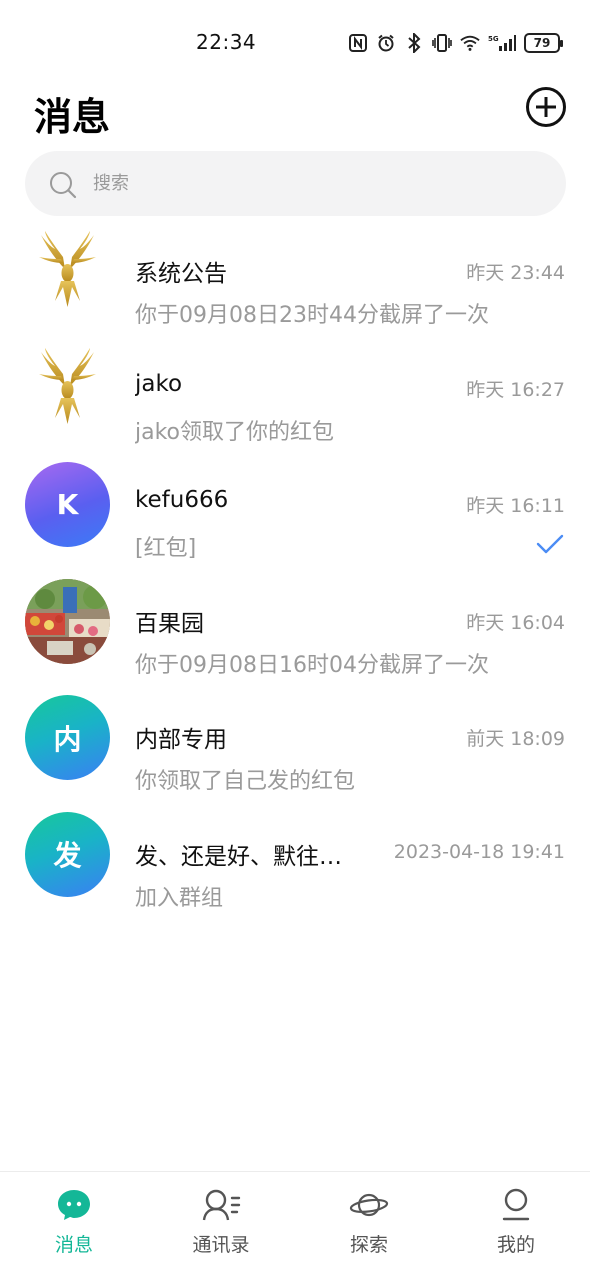 This screenshot has height=1278, width=590. What do you see at coordinates (295, 622) in the screenshot?
I see `chat-item-baiguoyuan: 百果园 昨天 16:04 你于09月08日16时04分截屏了一次` at bounding box center [295, 622].